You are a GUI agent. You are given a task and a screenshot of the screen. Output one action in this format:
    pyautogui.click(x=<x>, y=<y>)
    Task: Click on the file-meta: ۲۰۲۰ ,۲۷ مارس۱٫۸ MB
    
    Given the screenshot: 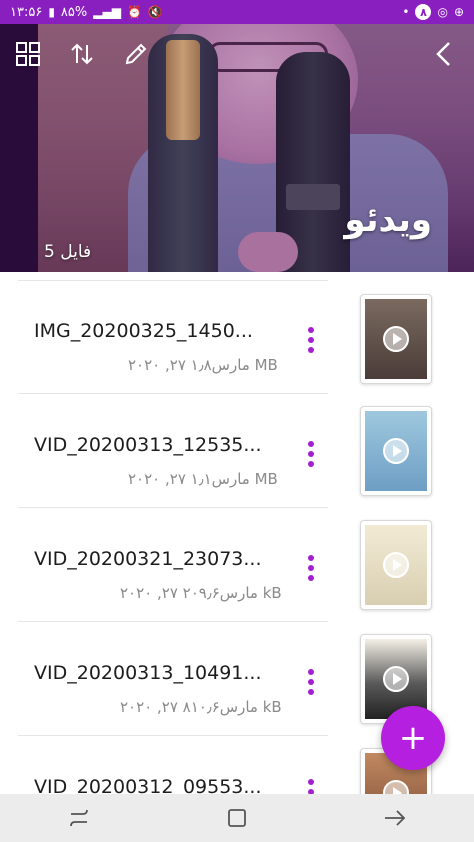 What is the action you would take?
    pyautogui.click(x=203, y=365)
    